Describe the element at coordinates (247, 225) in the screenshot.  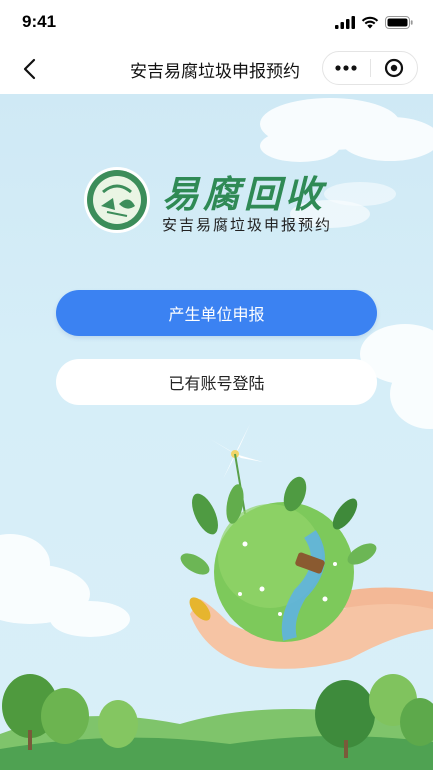
I see `logo-subtitle: 安吉易腐垃圾申报预约` at that location.